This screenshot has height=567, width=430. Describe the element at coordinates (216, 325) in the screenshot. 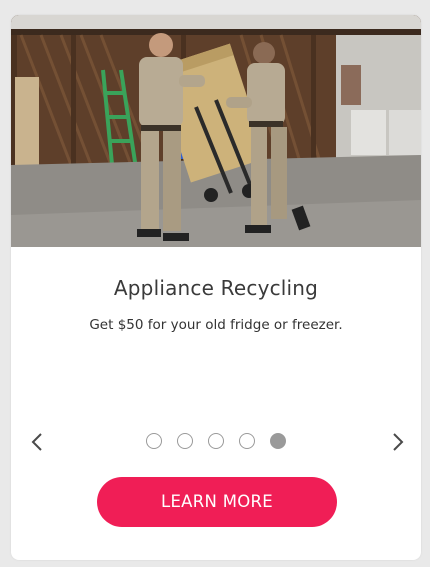

I see `slide-description: Get $50 for your old fridge or freezer.` at that location.